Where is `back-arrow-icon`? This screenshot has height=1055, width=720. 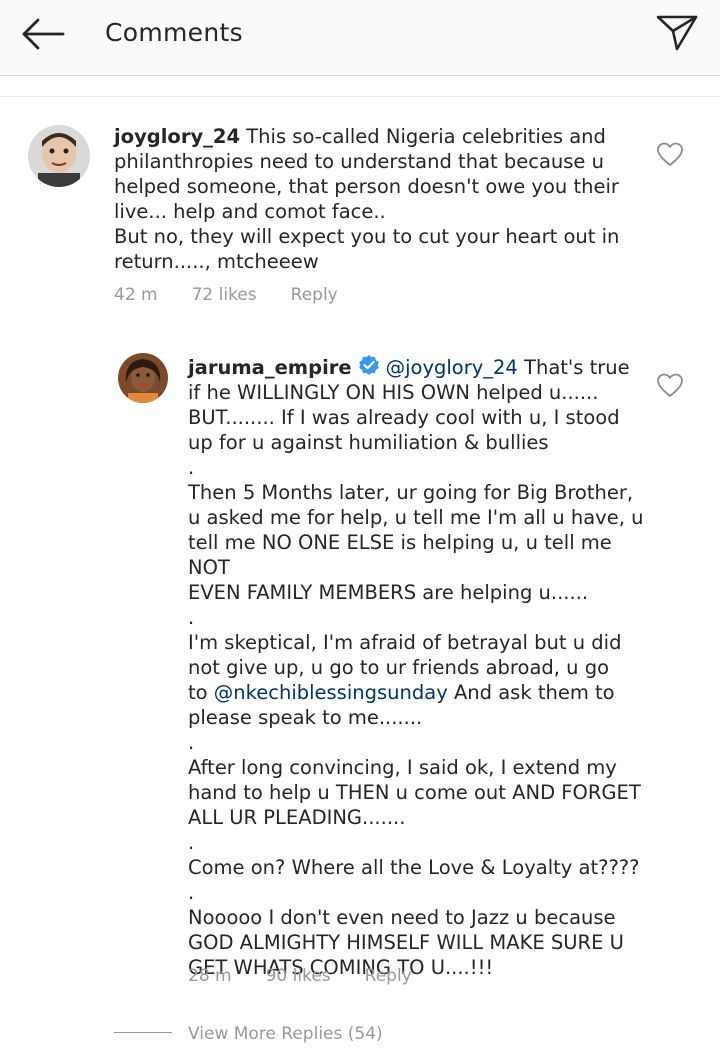 back-arrow-icon is located at coordinates (43, 34).